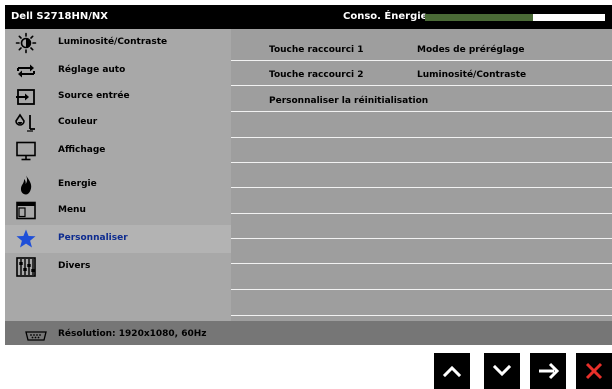 This screenshot has width=612, height=389. I want to click on shortcut-key-2-row: Touche raccourci 2 Luminosité/Contraste, so click(421, 73).